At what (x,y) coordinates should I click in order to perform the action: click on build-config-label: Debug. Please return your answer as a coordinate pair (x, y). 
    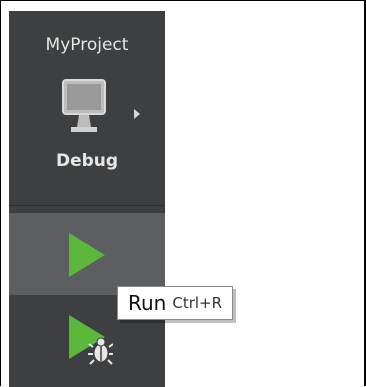
    Looking at the image, I should click on (87, 161).